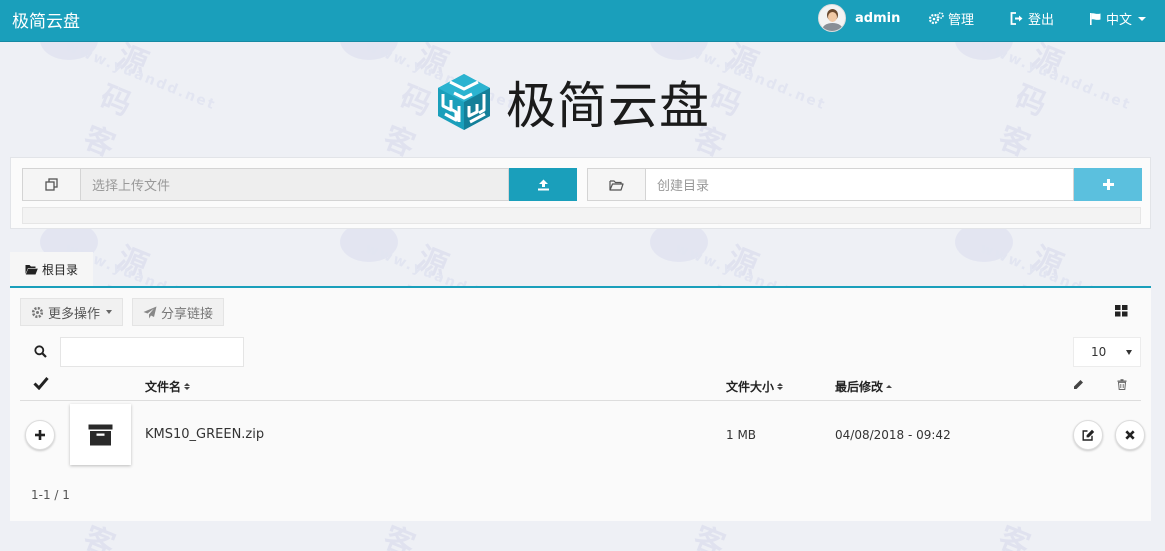  I want to click on language-dropdown: 中文, so click(1118, 18).